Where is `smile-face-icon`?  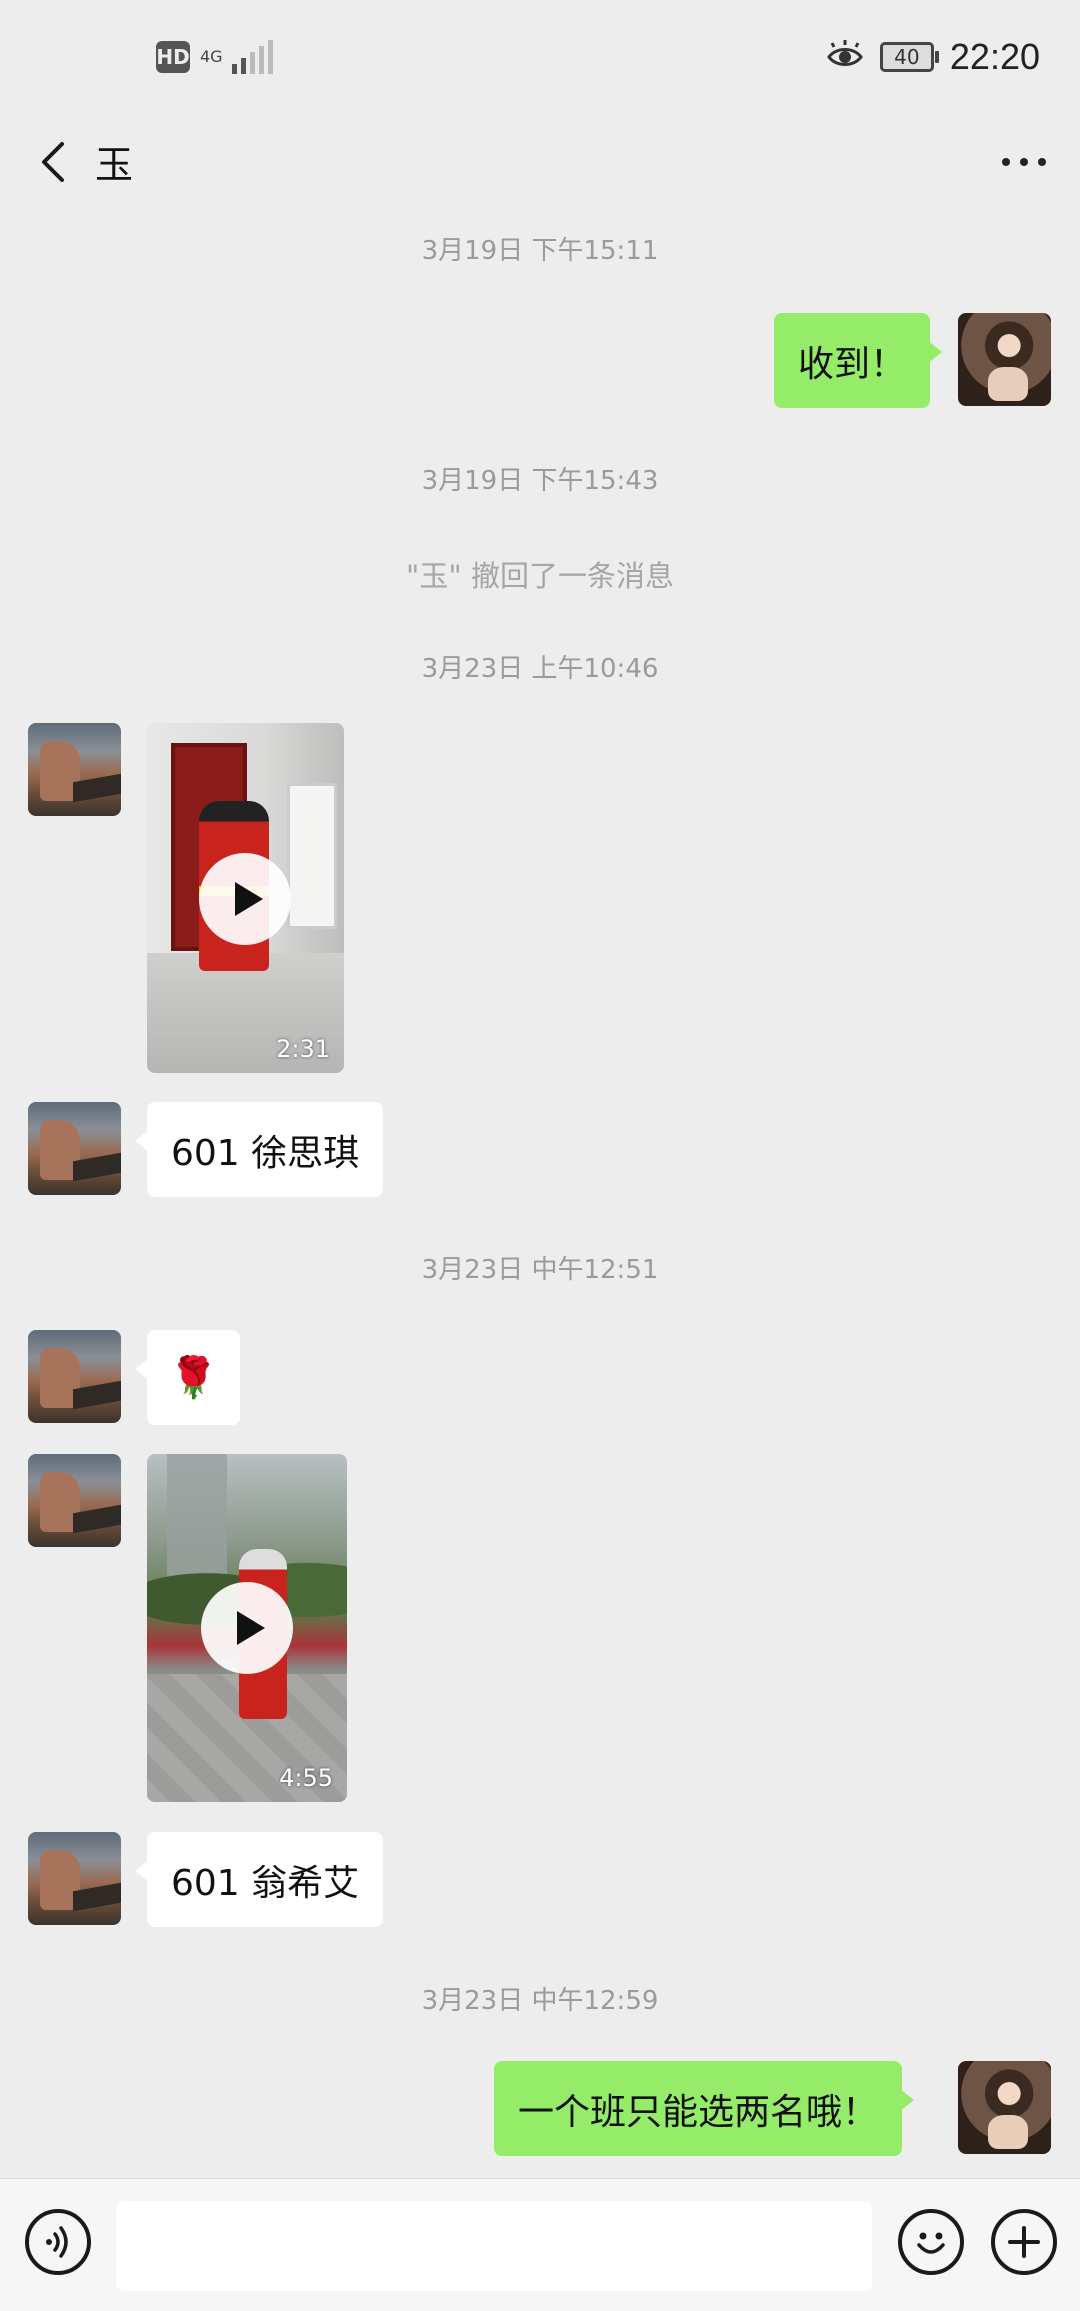
smile-face-icon is located at coordinates (931, 2243).